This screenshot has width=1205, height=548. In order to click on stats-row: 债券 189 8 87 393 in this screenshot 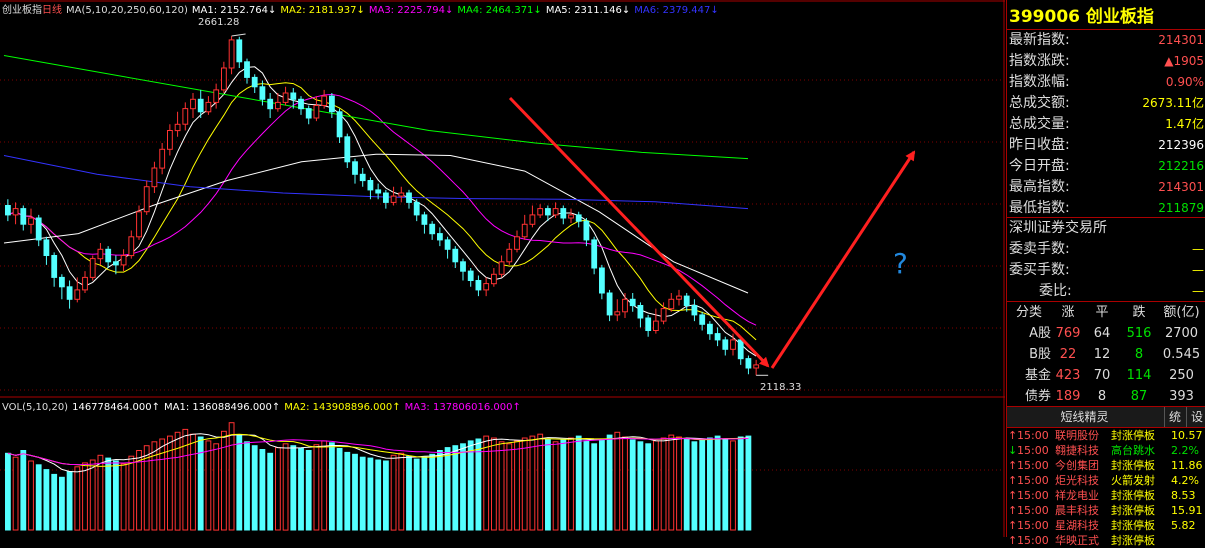, I will do `click(1106, 396)`.